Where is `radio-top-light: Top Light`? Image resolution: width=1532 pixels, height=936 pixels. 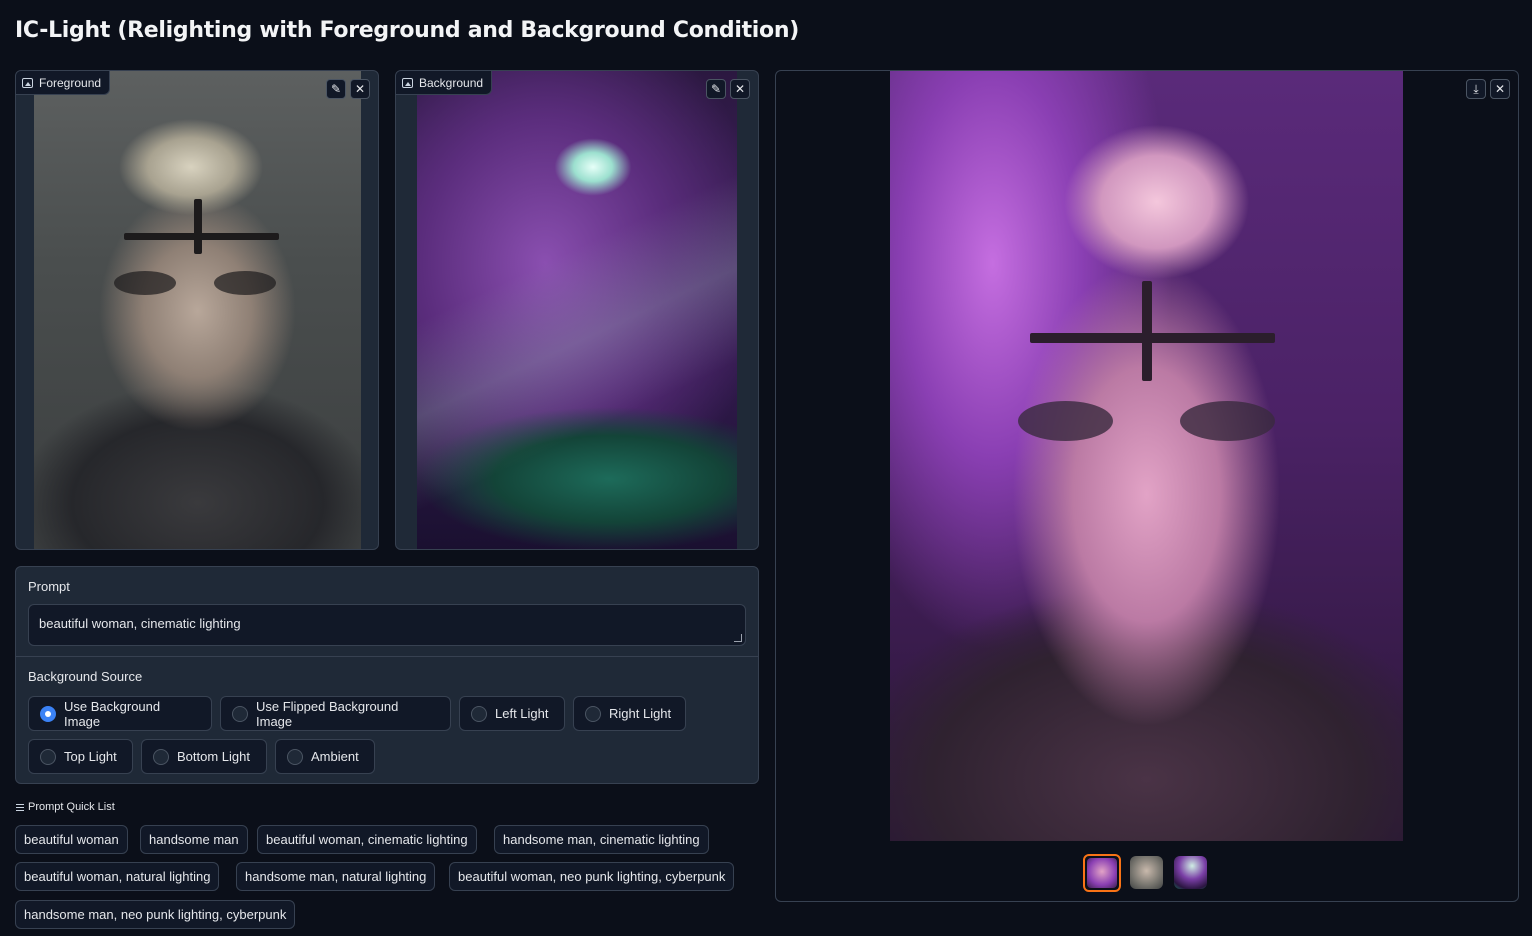 radio-top-light: Top Light is located at coordinates (80, 756).